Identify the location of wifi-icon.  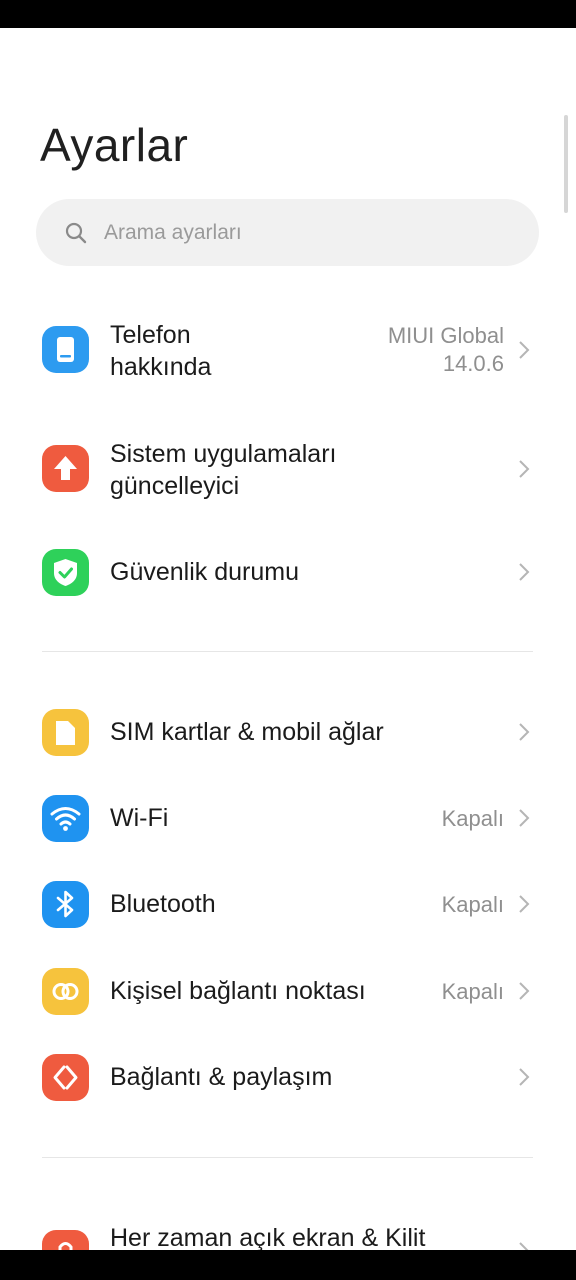
(65, 818).